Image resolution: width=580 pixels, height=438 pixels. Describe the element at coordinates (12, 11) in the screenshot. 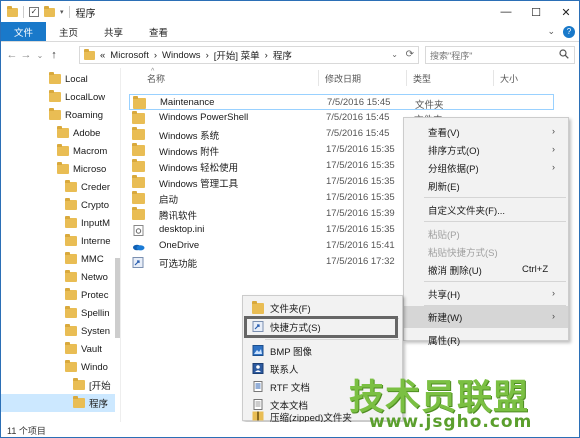

I see `window-folder-icon` at that location.